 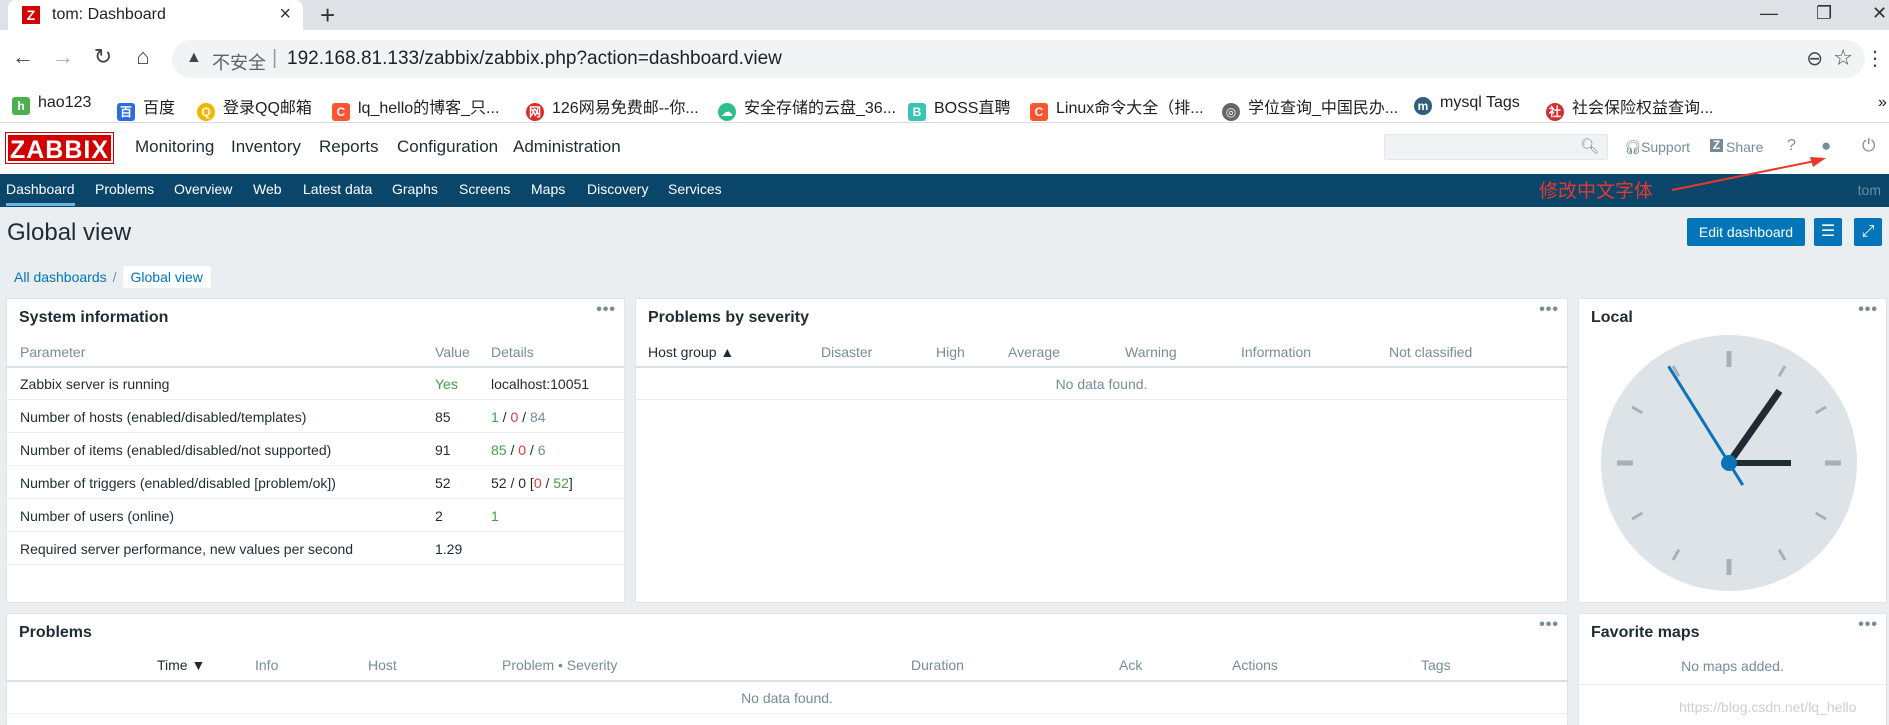 I want to click on value-cell: 2, so click(x=439, y=516).